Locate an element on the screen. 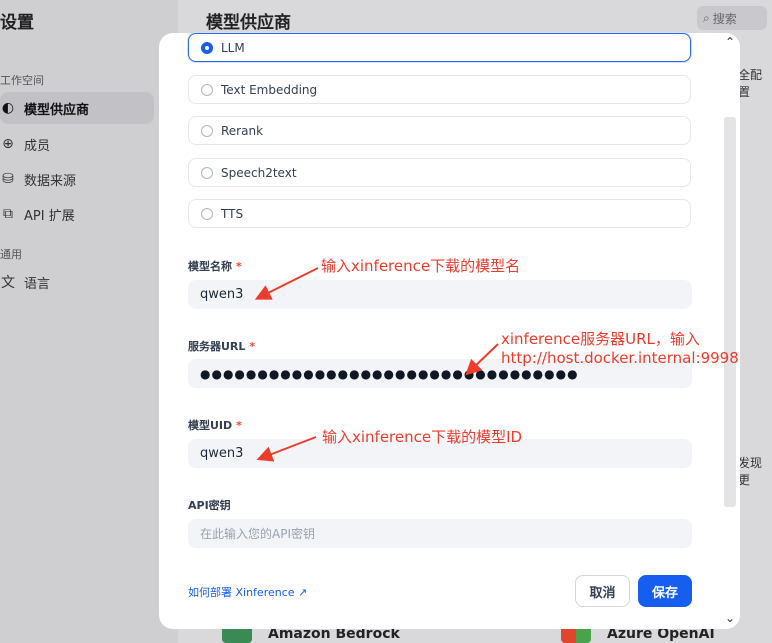 The width and height of the screenshot is (772, 643). annotation-model-name: 输入xinference下载的模型名 is located at coordinates (421, 266).